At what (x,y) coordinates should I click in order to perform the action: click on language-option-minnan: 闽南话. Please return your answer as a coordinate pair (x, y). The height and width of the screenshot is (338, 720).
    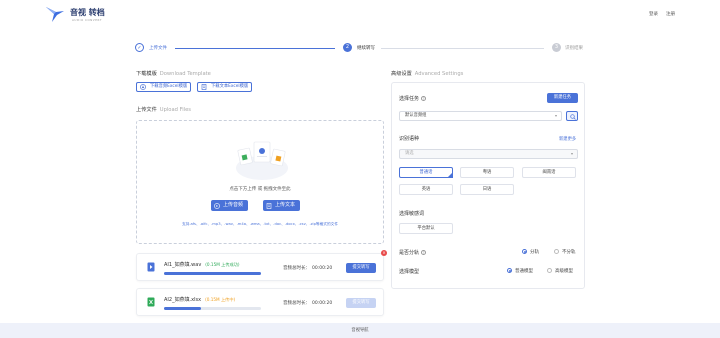
    Looking at the image, I should click on (549, 172).